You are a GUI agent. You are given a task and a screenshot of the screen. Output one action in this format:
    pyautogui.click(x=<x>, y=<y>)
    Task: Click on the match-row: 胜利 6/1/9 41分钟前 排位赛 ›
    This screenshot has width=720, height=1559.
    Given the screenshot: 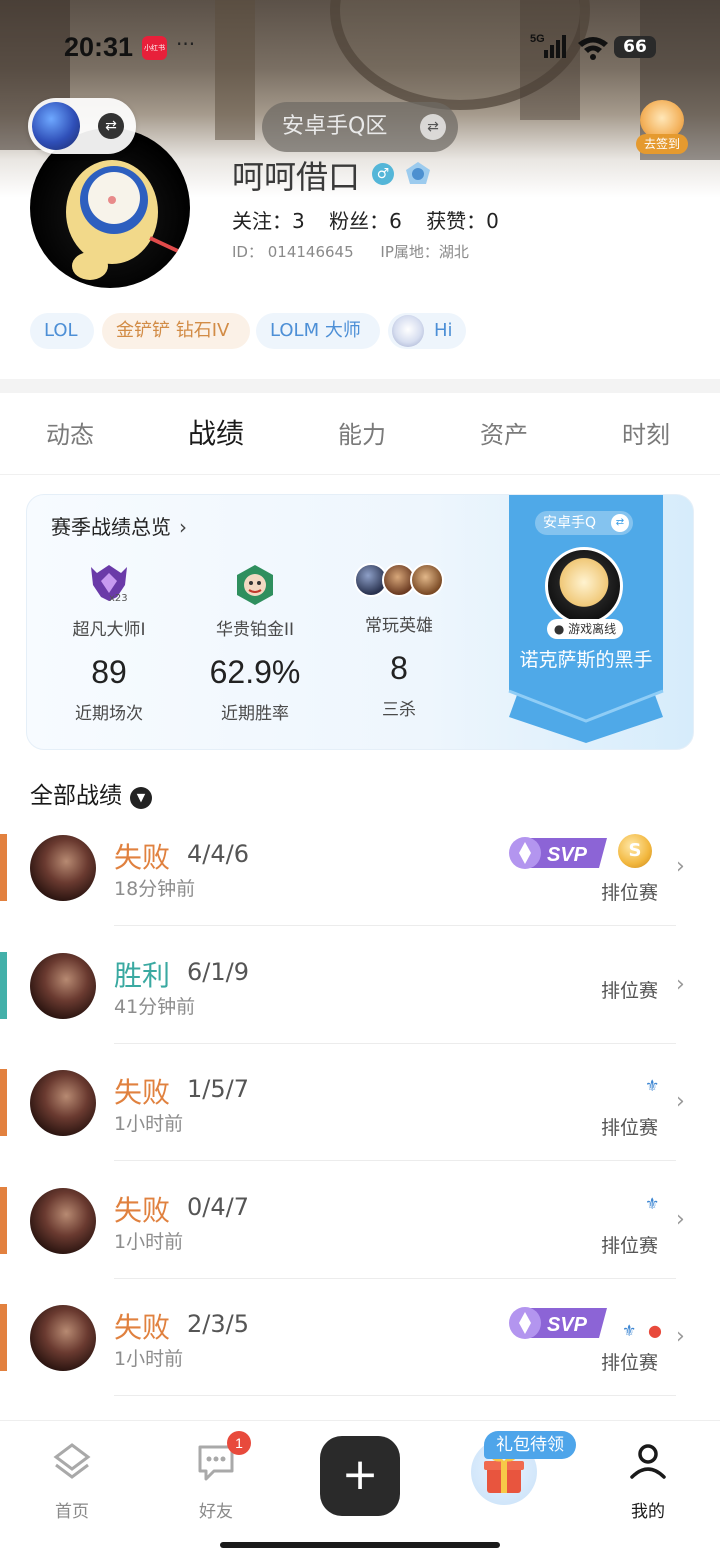 What is the action you would take?
    pyautogui.click(x=360, y=1011)
    